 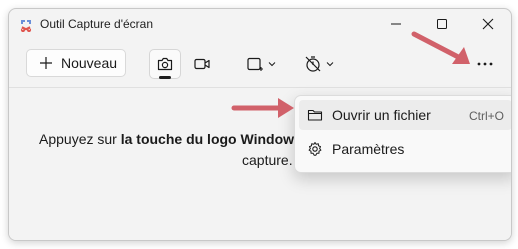 What do you see at coordinates (262, 108) in the screenshot?
I see `annotation-arrow-menu` at bounding box center [262, 108].